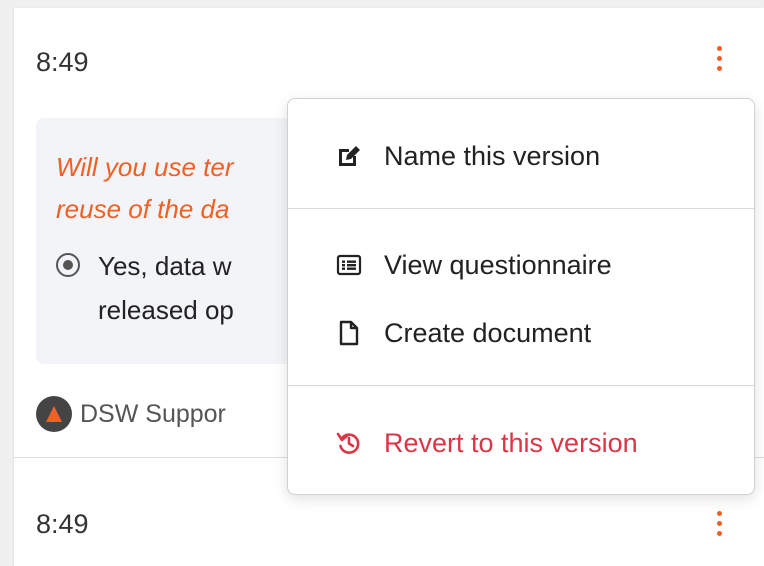 The height and width of the screenshot is (566, 764). What do you see at coordinates (498, 264) in the screenshot?
I see `menu-item-label: View questionnaire` at bounding box center [498, 264].